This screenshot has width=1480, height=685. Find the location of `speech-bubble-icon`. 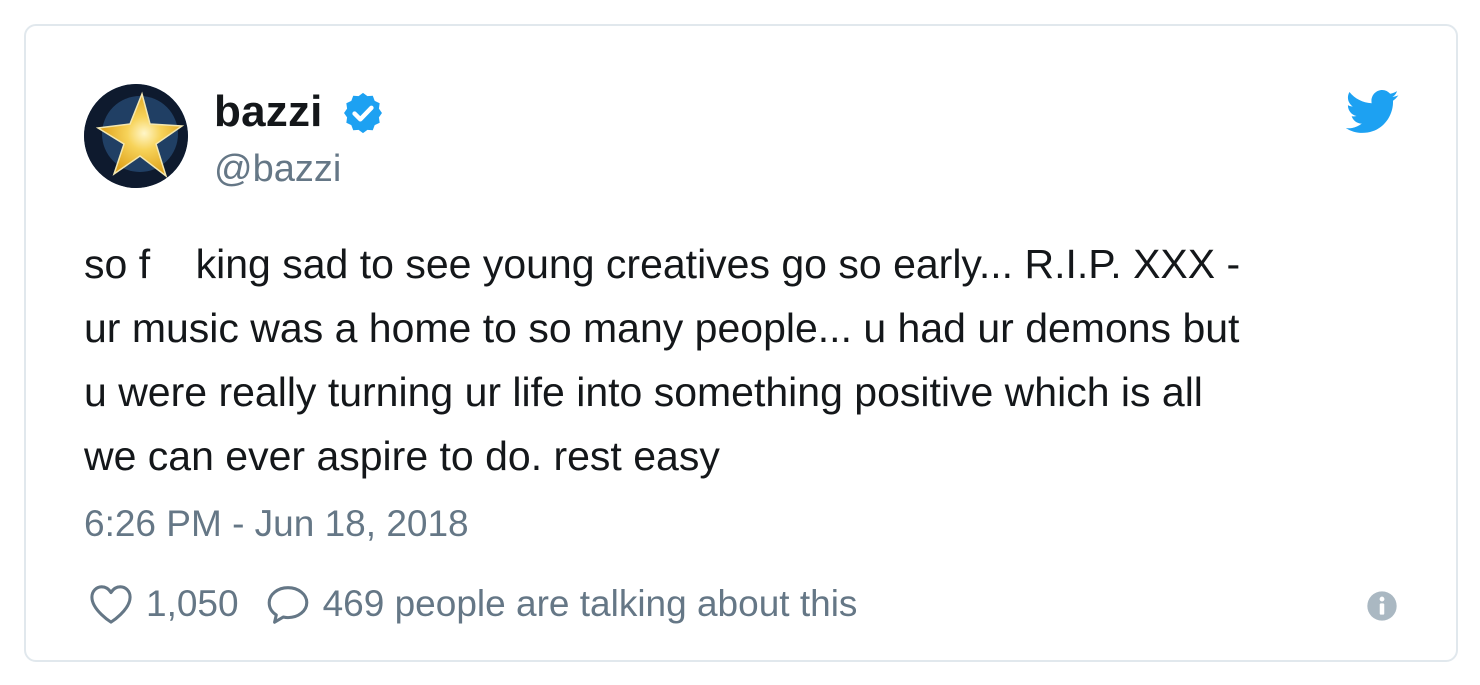

speech-bubble-icon is located at coordinates (288, 604).